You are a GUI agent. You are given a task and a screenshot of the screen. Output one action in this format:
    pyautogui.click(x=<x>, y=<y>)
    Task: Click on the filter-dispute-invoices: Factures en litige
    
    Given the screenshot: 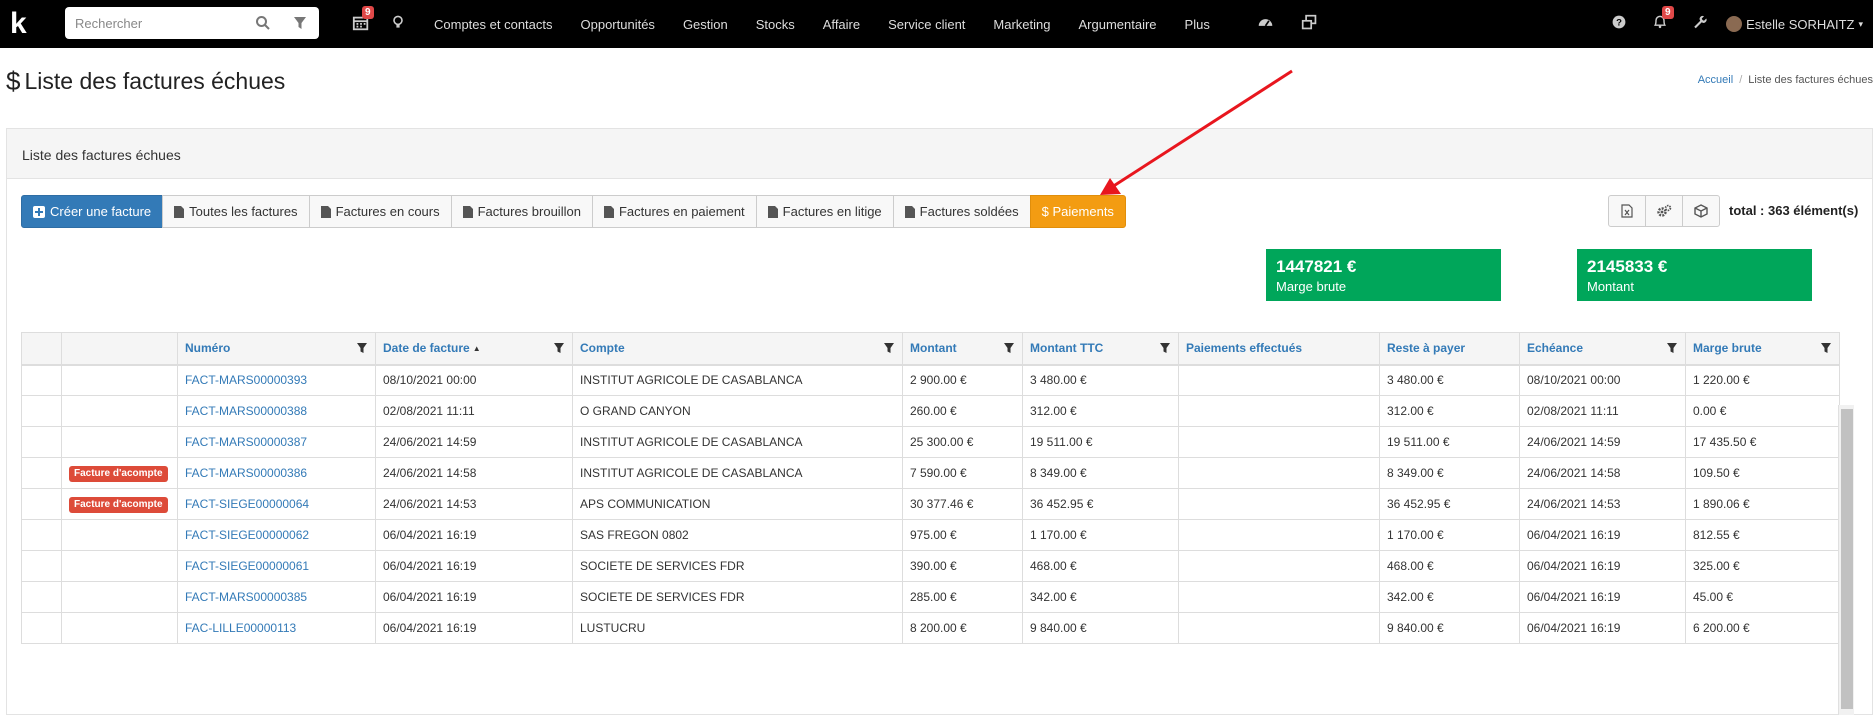 What is the action you would take?
    pyautogui.click(x=824, y=211)
    